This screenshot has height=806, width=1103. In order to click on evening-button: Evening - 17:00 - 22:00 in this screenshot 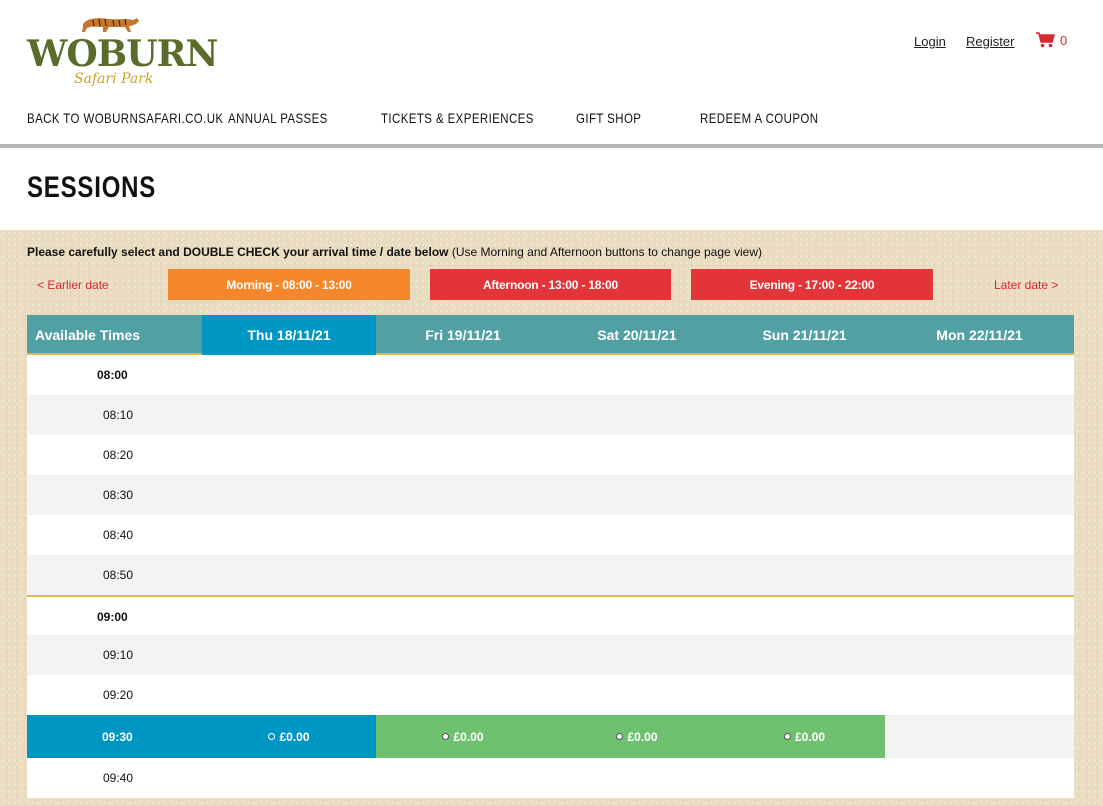, I will do `click(812, 284)`.